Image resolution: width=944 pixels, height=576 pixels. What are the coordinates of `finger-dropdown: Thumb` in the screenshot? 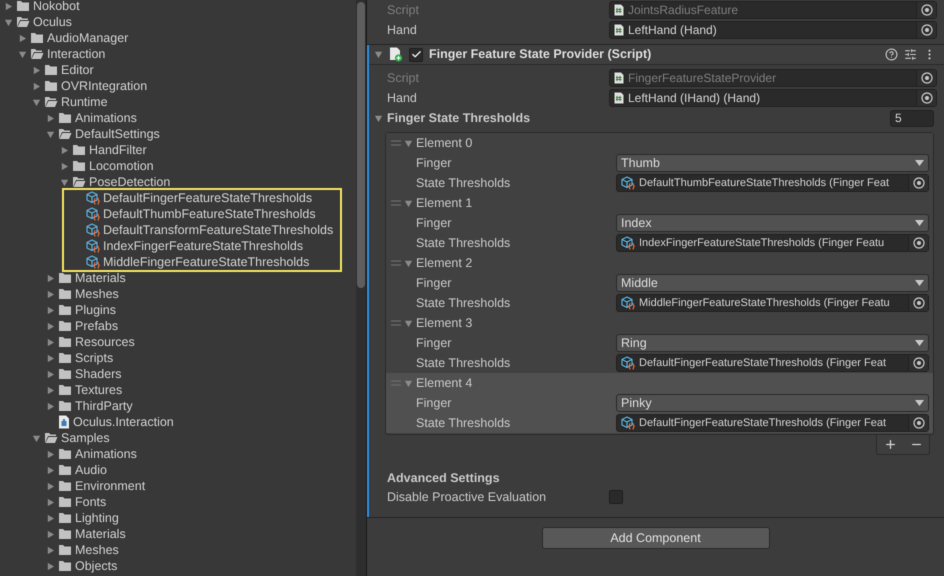 It's located at (772, 163).